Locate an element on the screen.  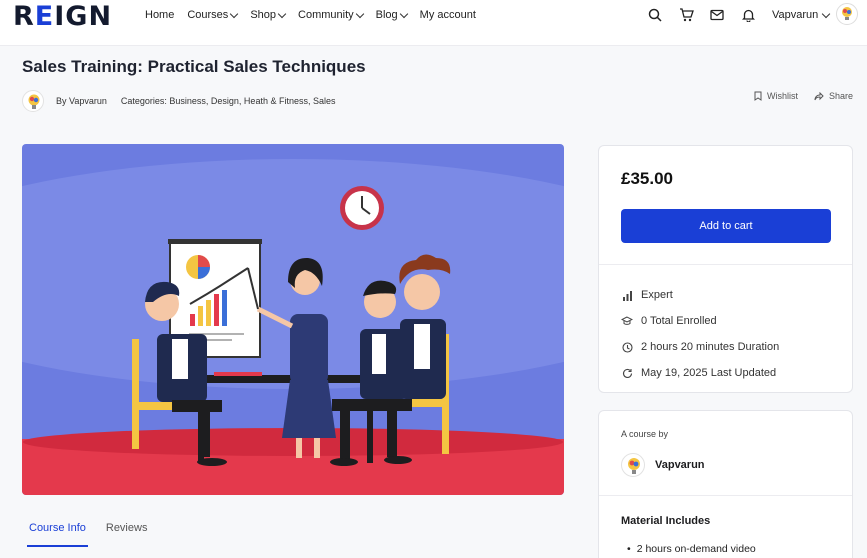
stat-level: Expert is located at coordinates (700, 295).